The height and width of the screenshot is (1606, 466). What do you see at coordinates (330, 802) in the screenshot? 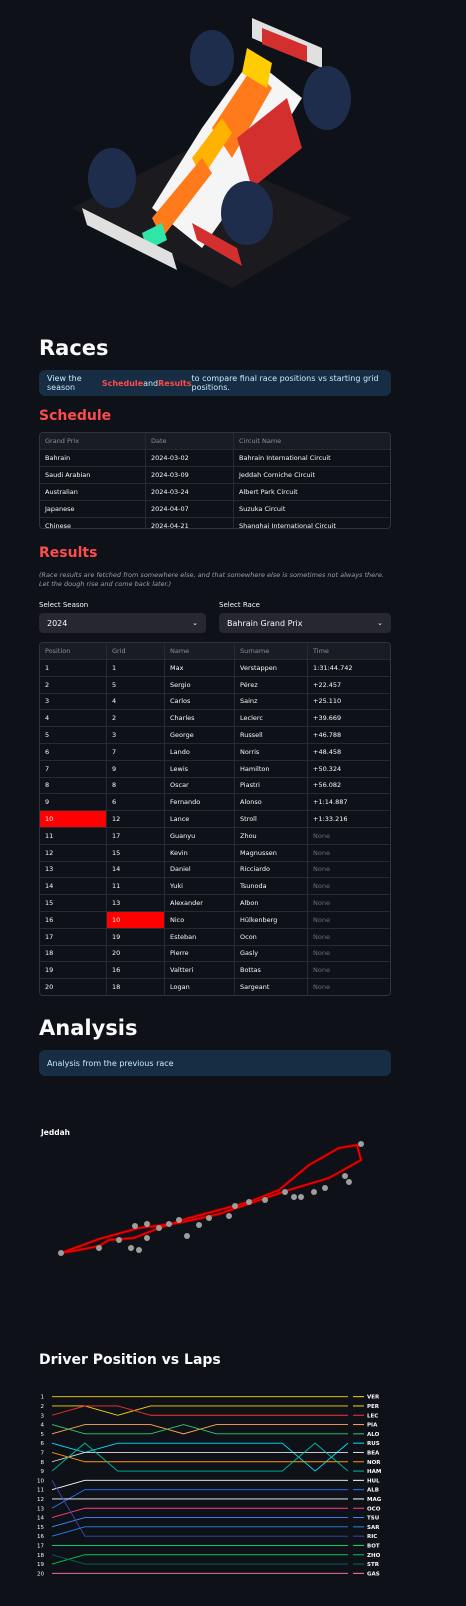
I see `cell-time: +1:14.887` at bounding box center [330, 802].